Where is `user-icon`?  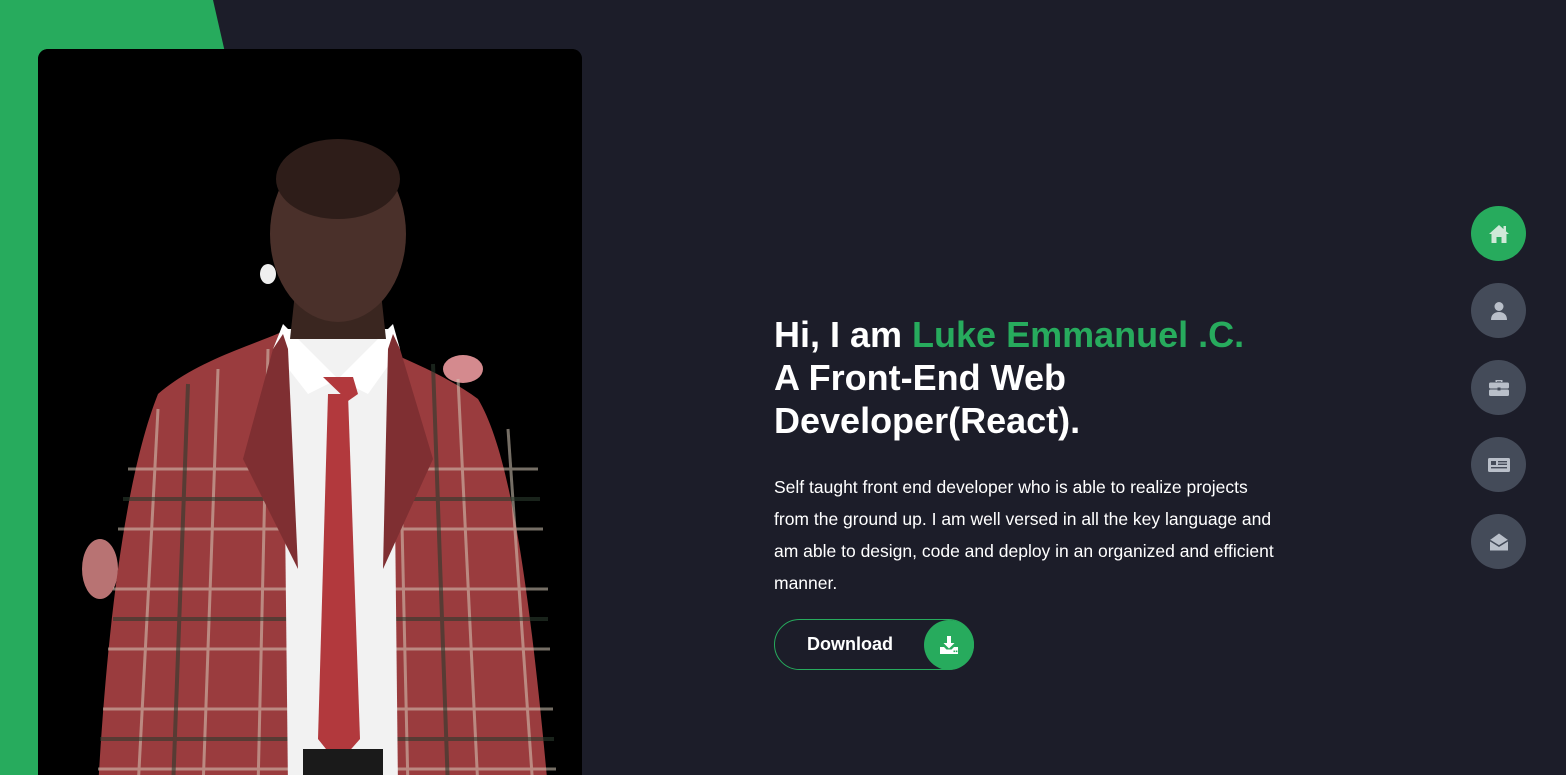
user-icon is located at coordinates (1498, 310).